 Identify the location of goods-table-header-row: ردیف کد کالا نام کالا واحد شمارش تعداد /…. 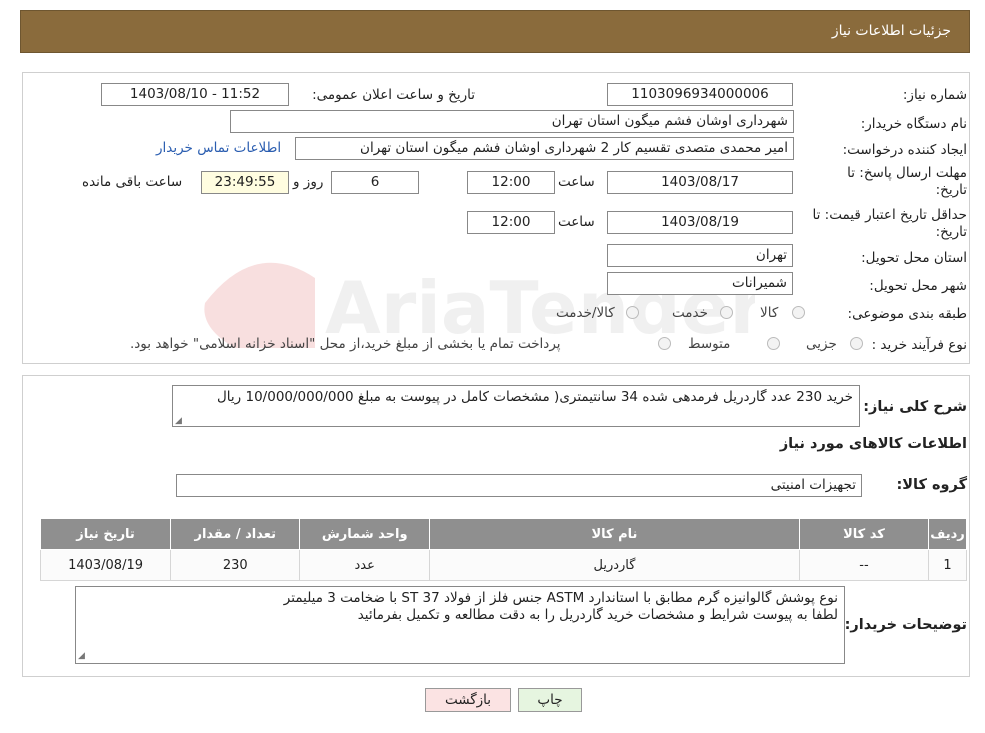
(503, 534).